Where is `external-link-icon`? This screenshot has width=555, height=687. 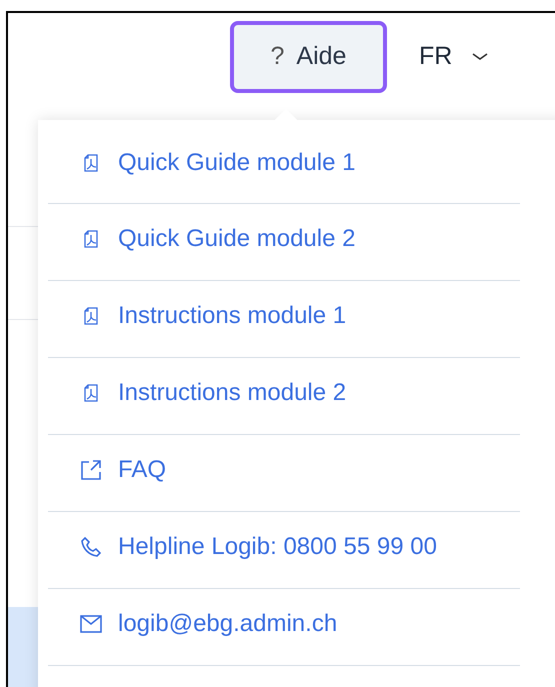 external-link-icon is located at coordinates (91, 470).